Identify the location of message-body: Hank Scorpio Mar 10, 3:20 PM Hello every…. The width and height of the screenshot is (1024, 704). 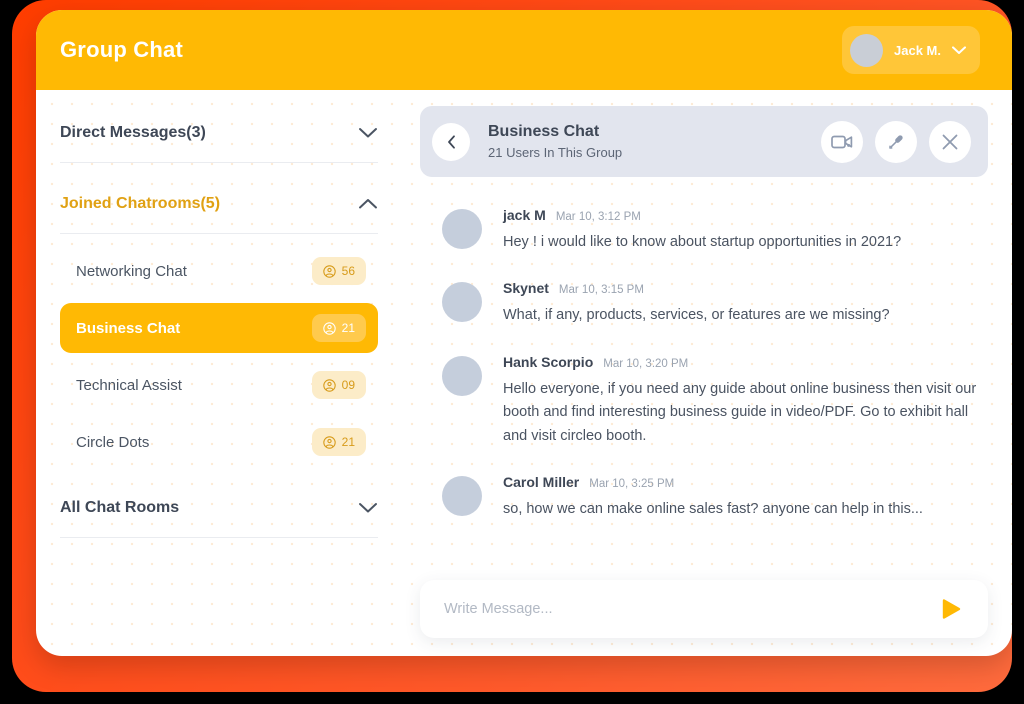
(742, 401).